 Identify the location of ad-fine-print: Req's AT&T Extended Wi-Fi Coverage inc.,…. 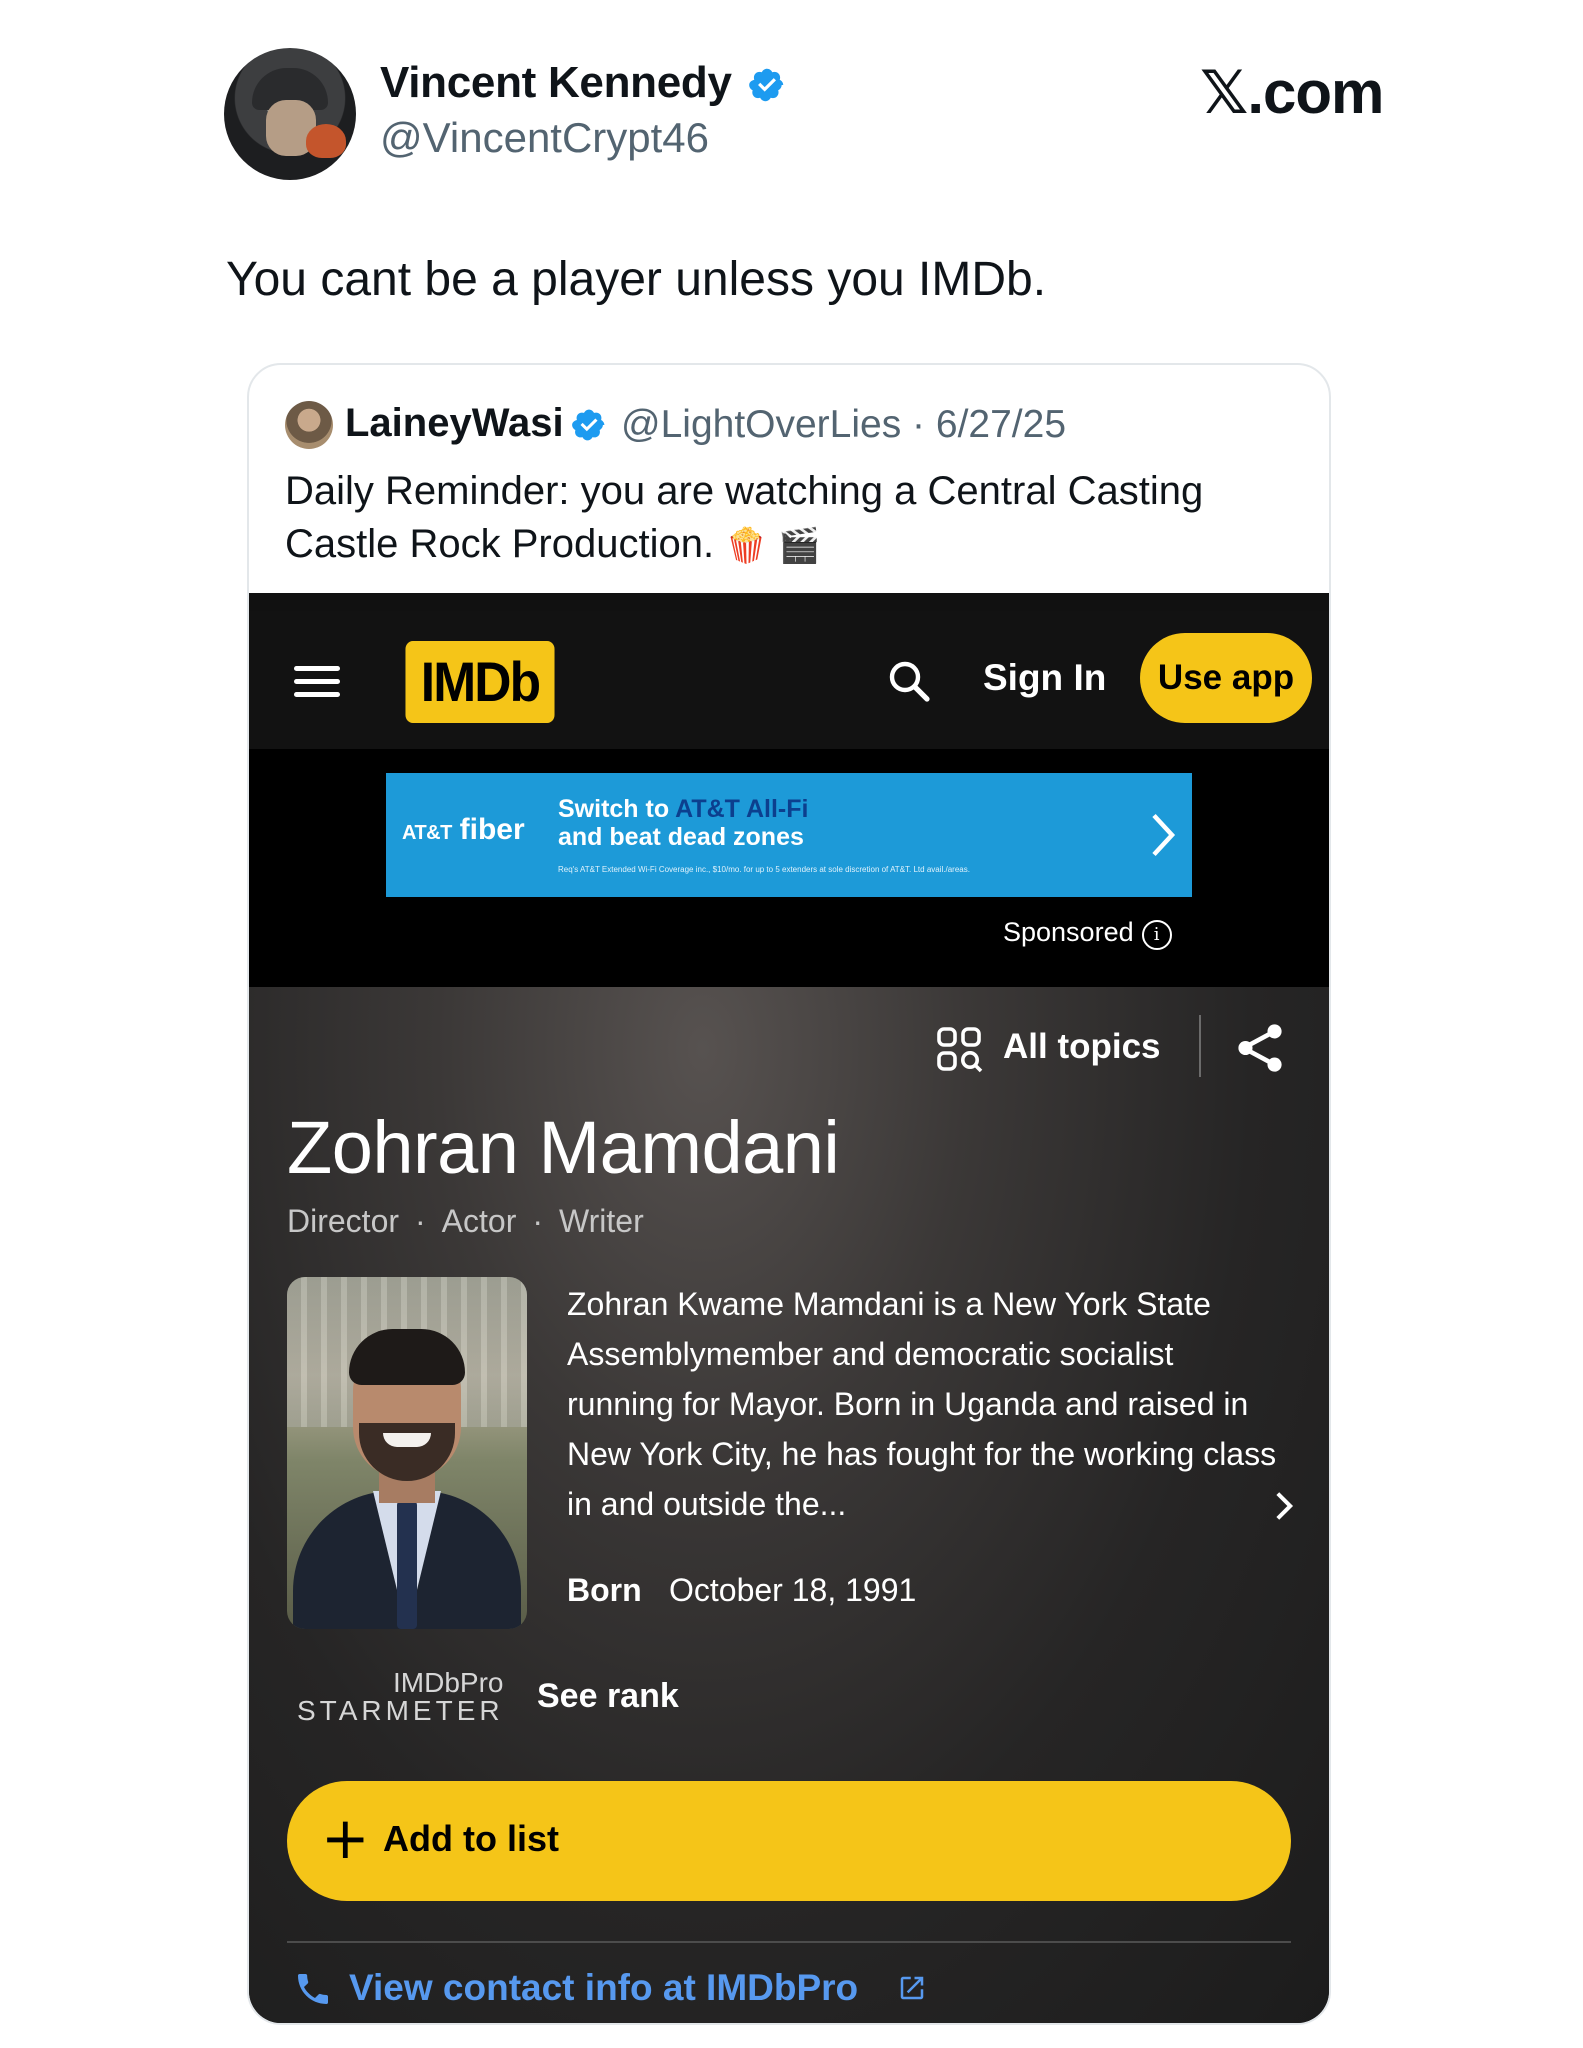
(764, 869).